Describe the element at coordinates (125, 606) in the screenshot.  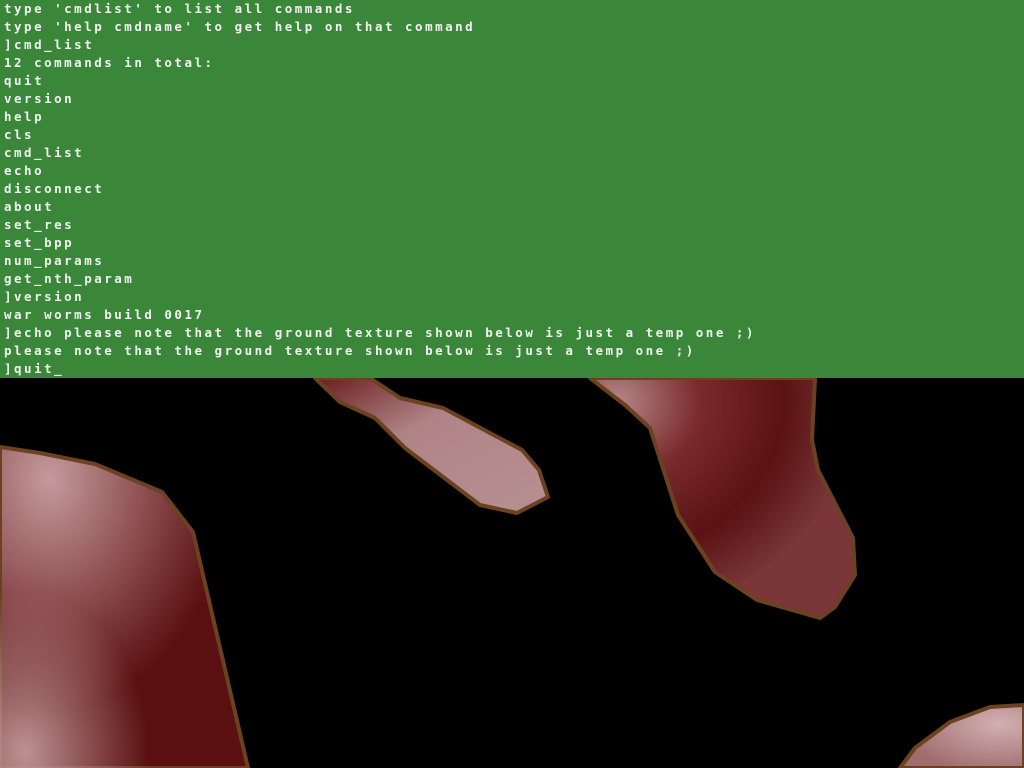
I see `terrain-left` at that location.